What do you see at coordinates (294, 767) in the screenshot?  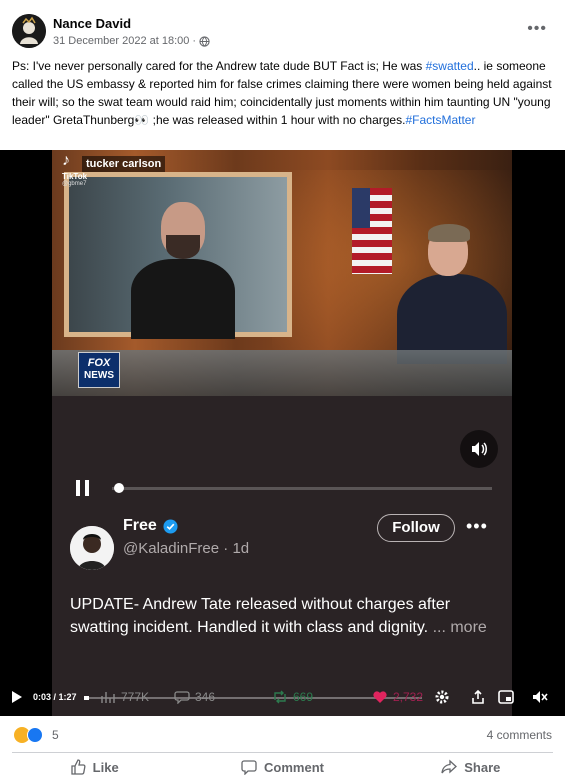 I see `comment-label: Comment` at bounding box center [294, 767].